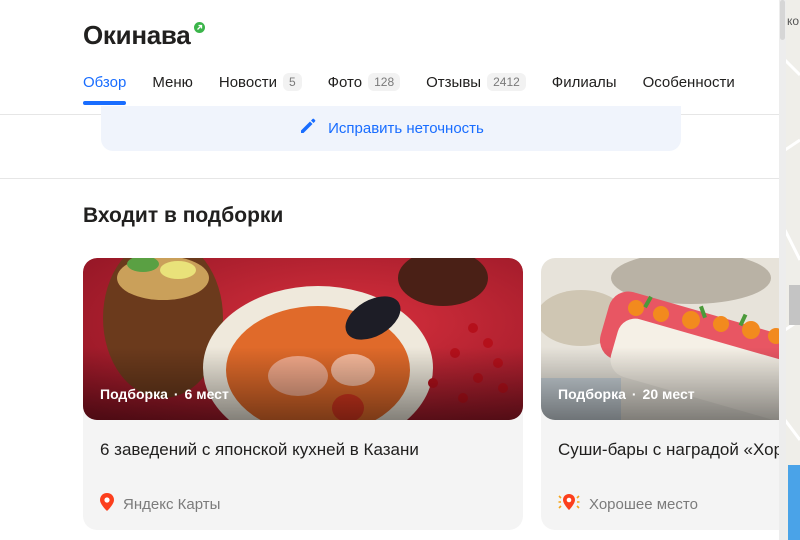  I want to click on map-label: ко, so click(793, 21).